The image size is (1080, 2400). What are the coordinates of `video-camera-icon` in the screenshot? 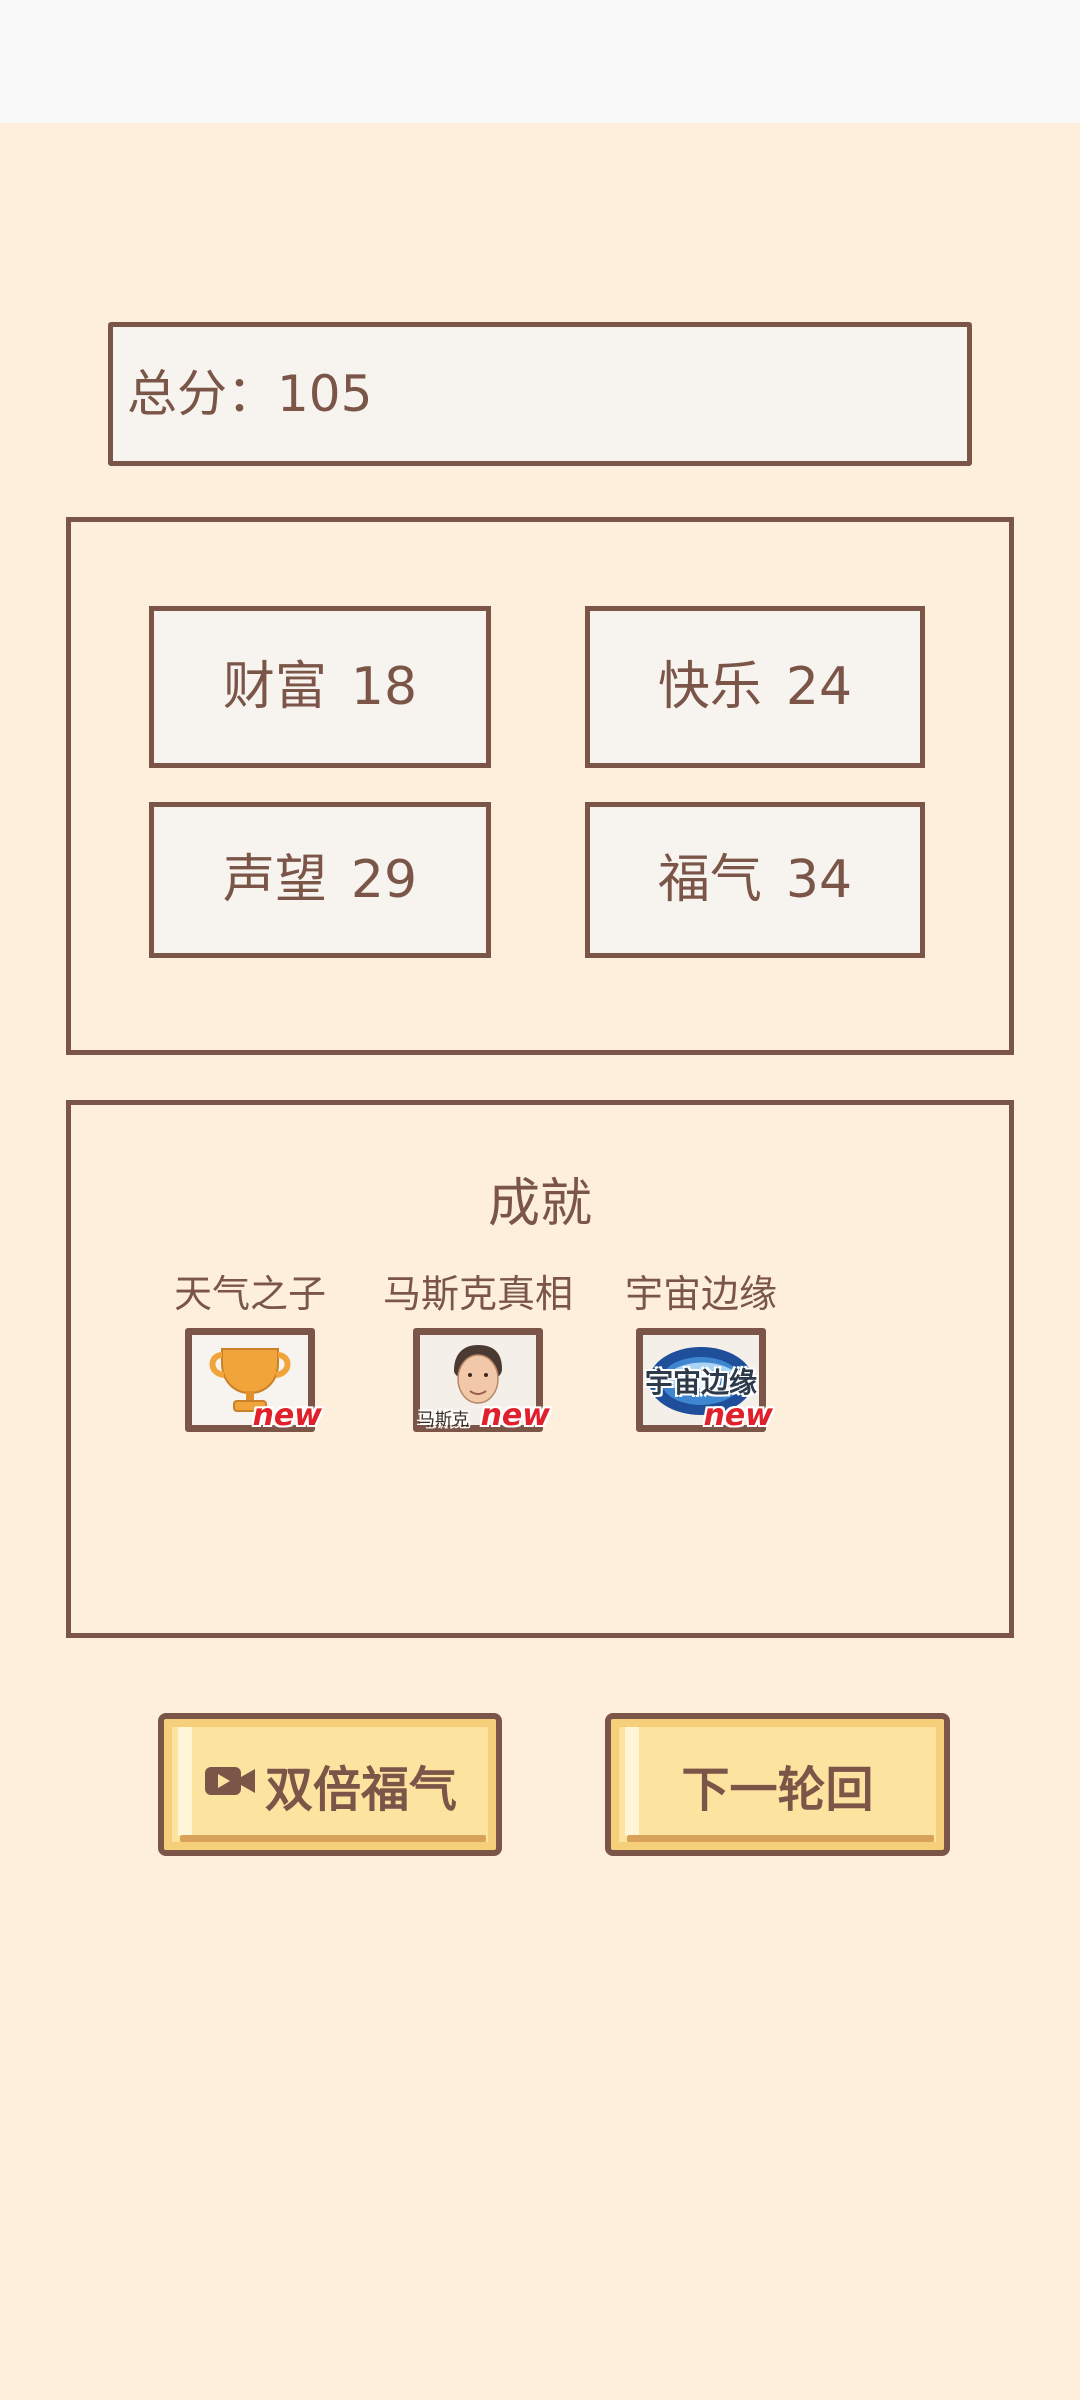 It's located at (231, 1785).